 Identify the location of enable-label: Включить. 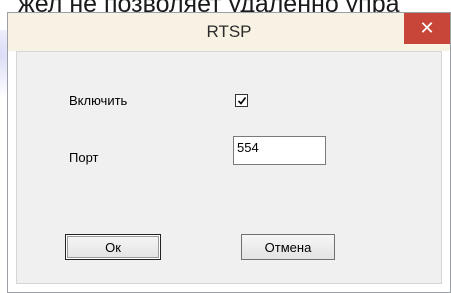
(98, 100).